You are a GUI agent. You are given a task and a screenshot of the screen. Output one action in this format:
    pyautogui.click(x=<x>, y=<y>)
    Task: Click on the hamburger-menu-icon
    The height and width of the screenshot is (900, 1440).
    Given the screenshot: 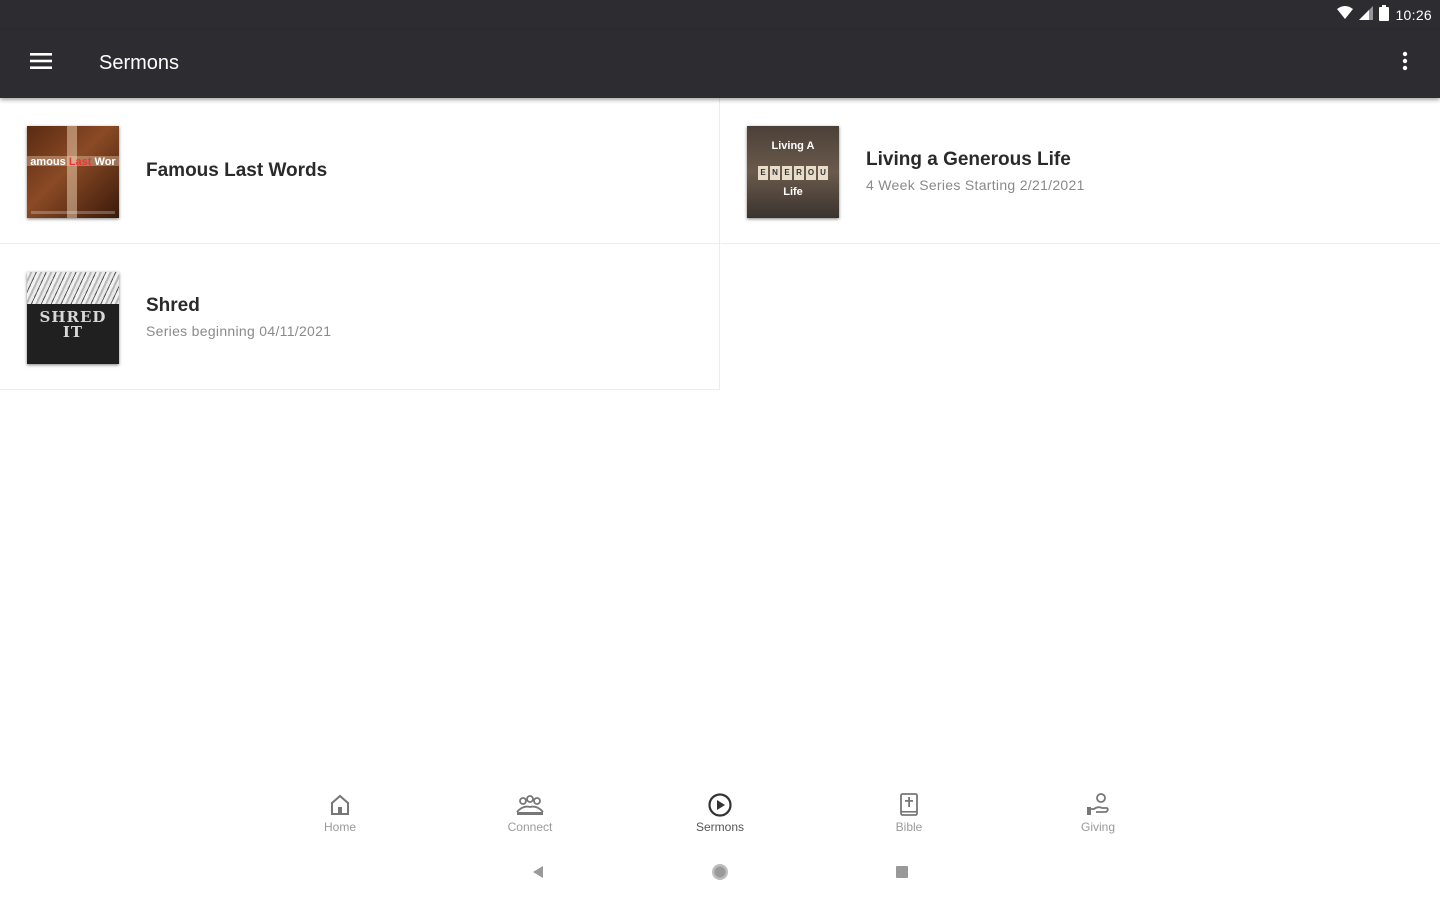 What is the action you would take?
    pyautogui.click(x=41, y=63)
    